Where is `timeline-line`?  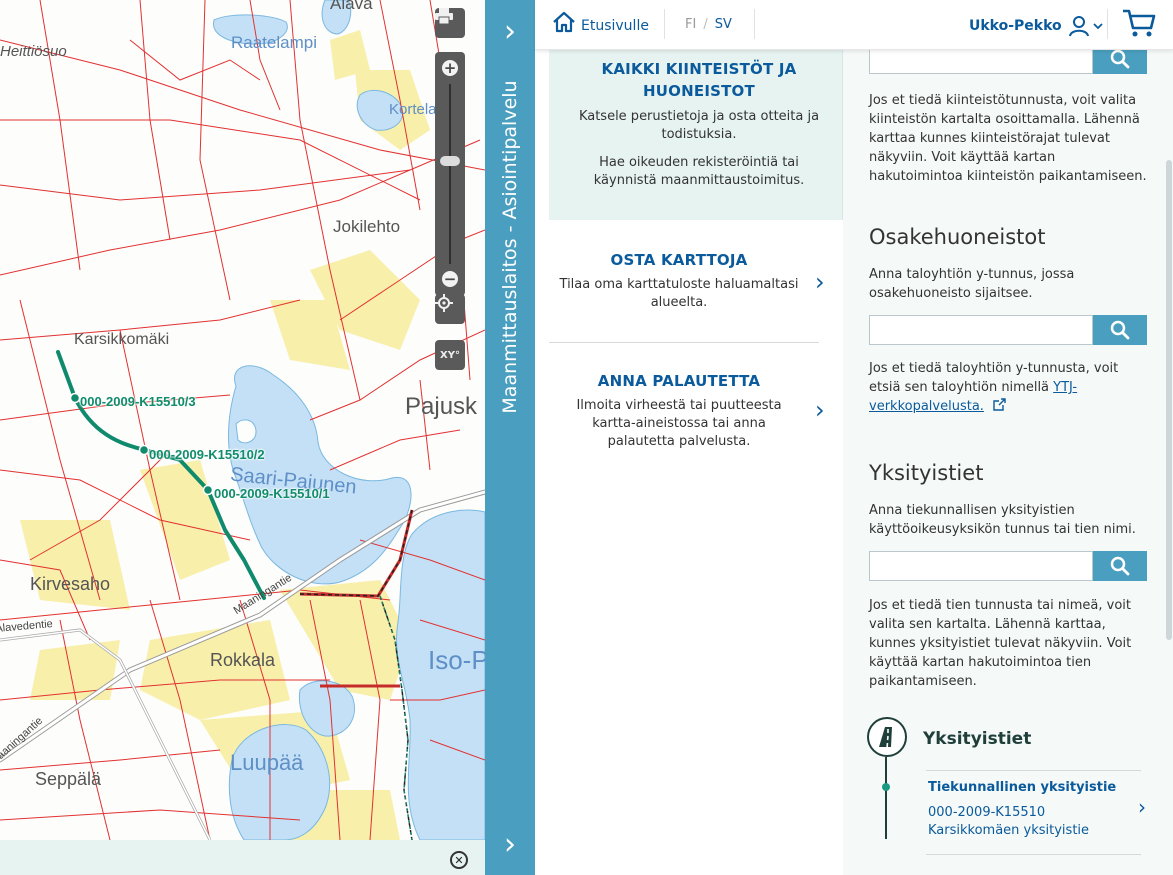 timeline-line is located at coordinates (886, 798).